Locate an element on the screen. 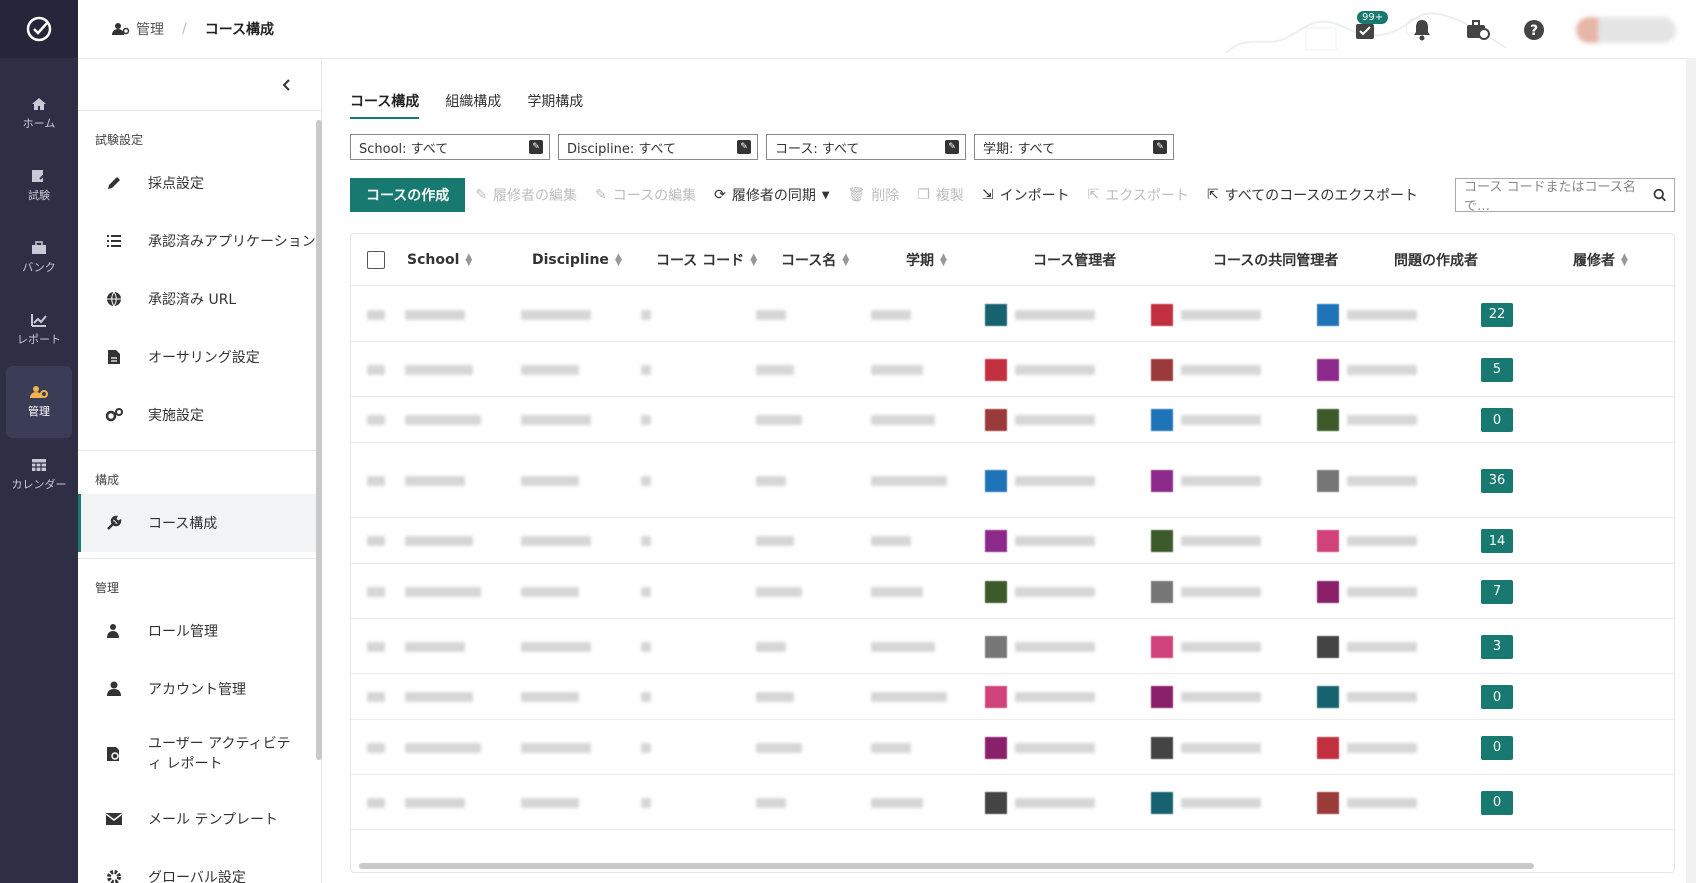 The image size is (1696, 883). collapse-sidebar-button is located at coordinates (199, 85).